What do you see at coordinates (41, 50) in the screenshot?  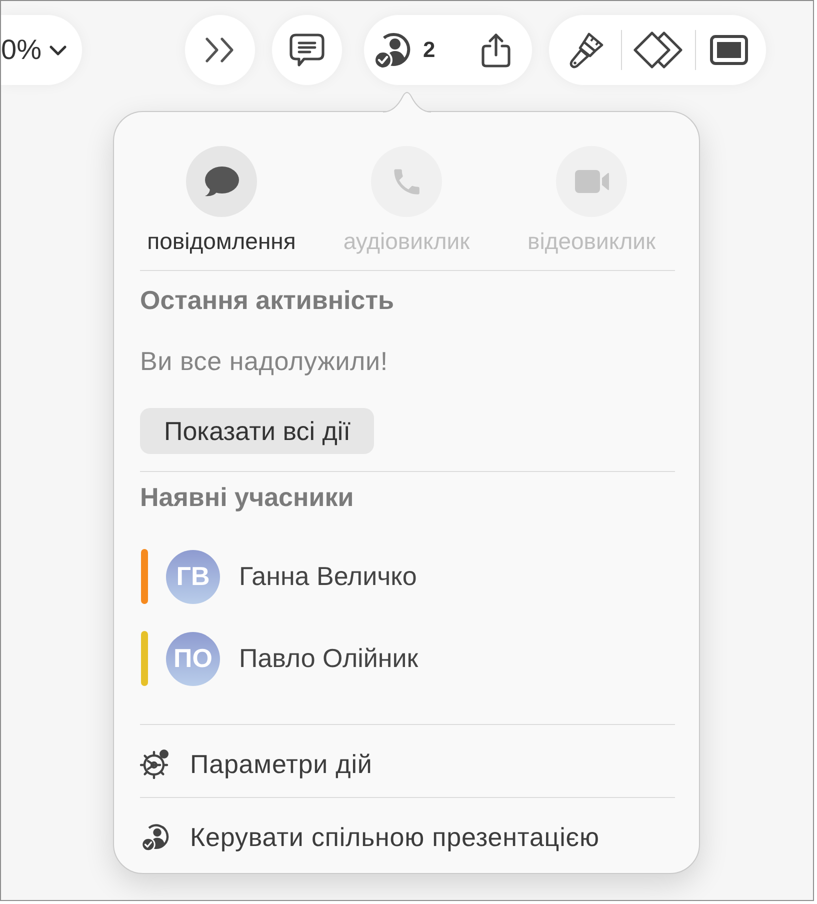 I see `zoom-menu-button: 0%` at bounding box center [41, 50].